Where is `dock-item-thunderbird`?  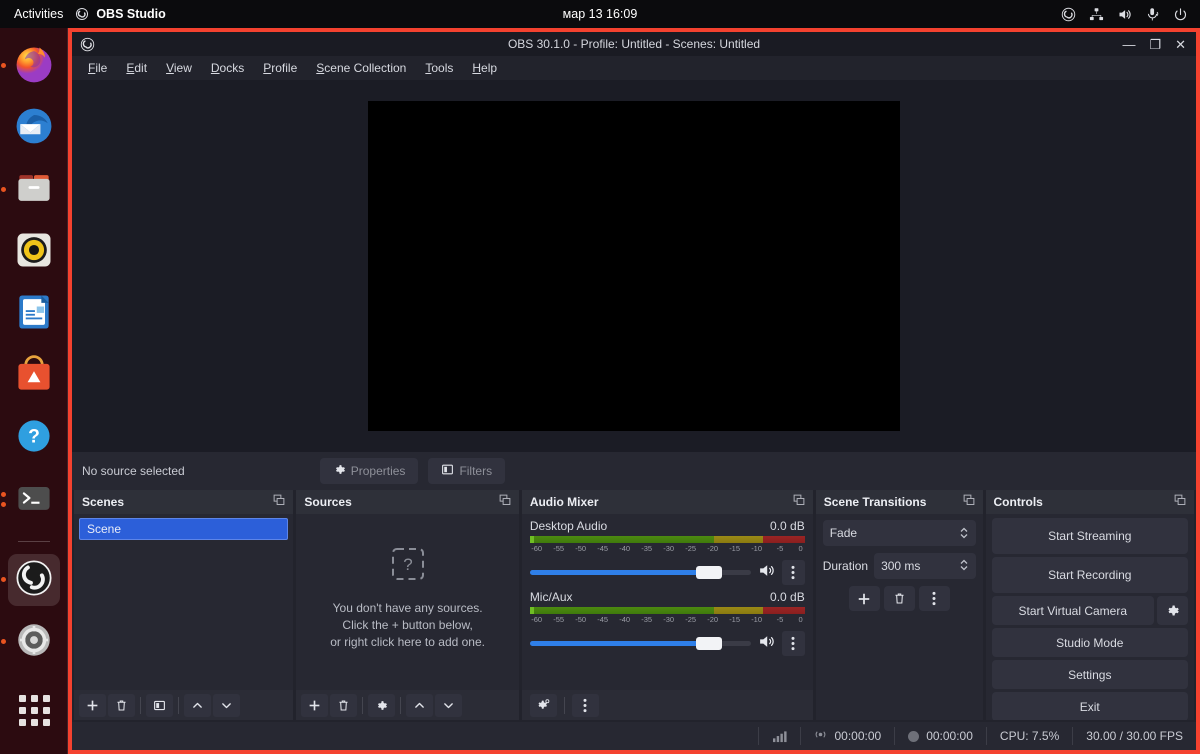 dock-item-thunderbird is located at coordinates (34, 128).